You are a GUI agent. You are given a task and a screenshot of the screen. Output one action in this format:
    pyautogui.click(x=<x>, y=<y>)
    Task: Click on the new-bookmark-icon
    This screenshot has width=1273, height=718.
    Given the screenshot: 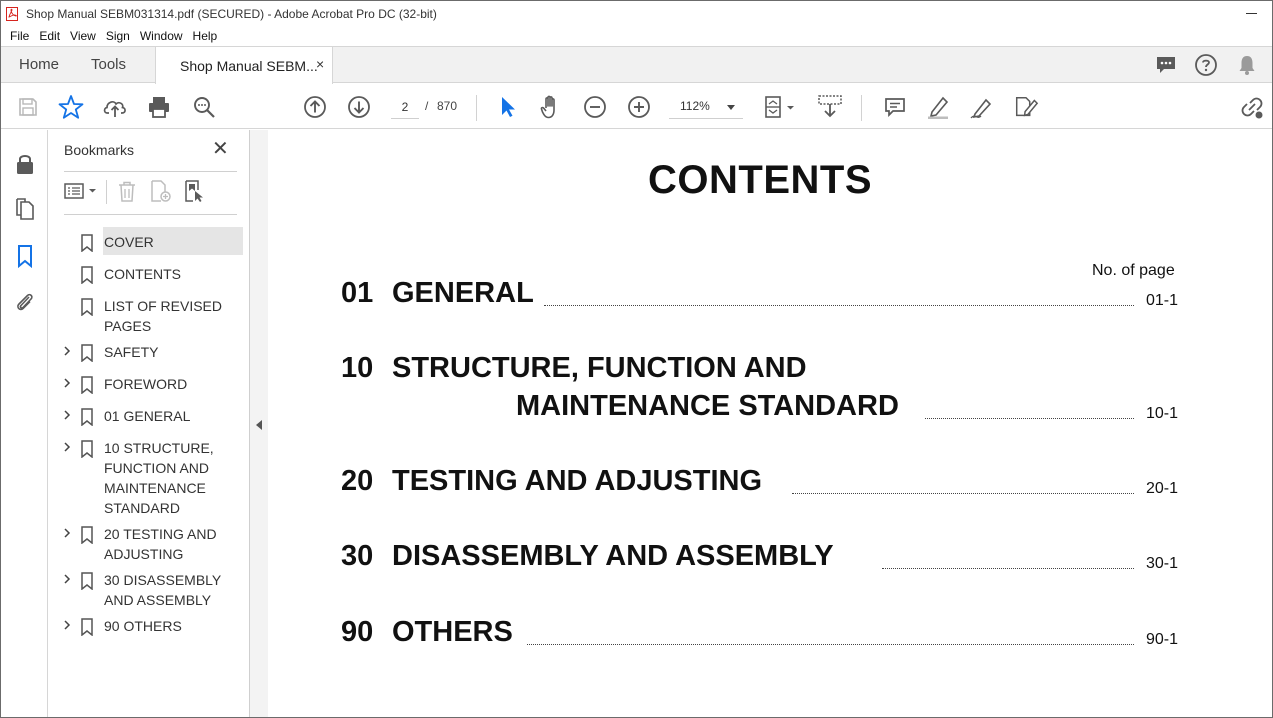 What is the action you would take?
    pyautogui.click(x=160, y=191)
    